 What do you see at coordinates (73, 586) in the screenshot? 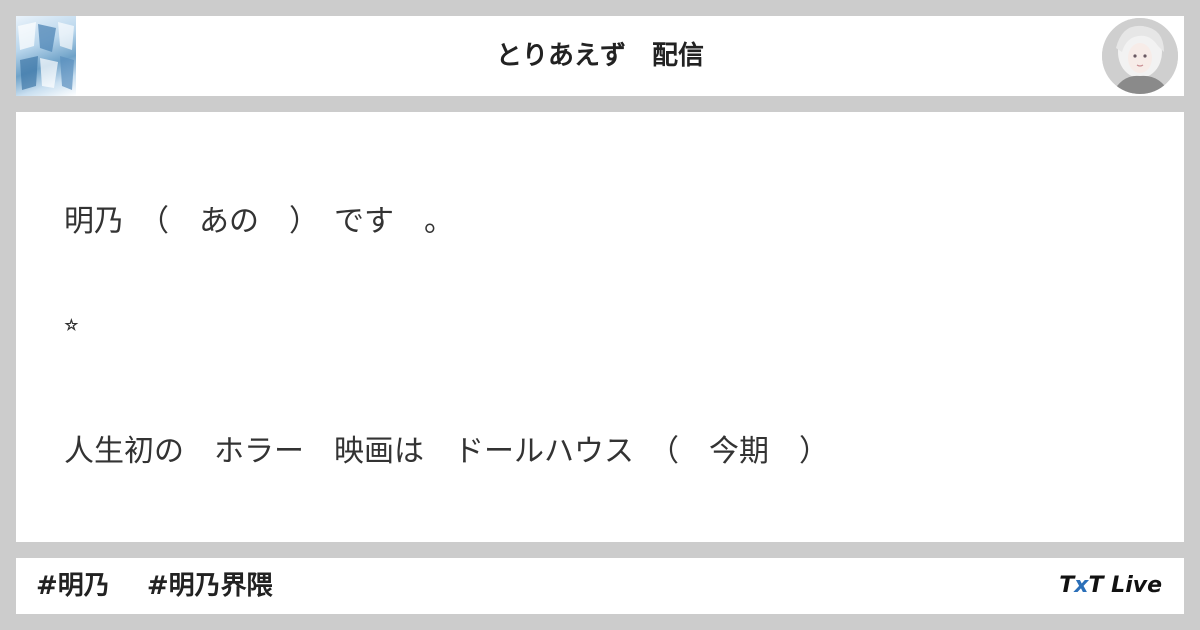
I see `hashtag-link: #明乃` at bounding box center [73, 586].